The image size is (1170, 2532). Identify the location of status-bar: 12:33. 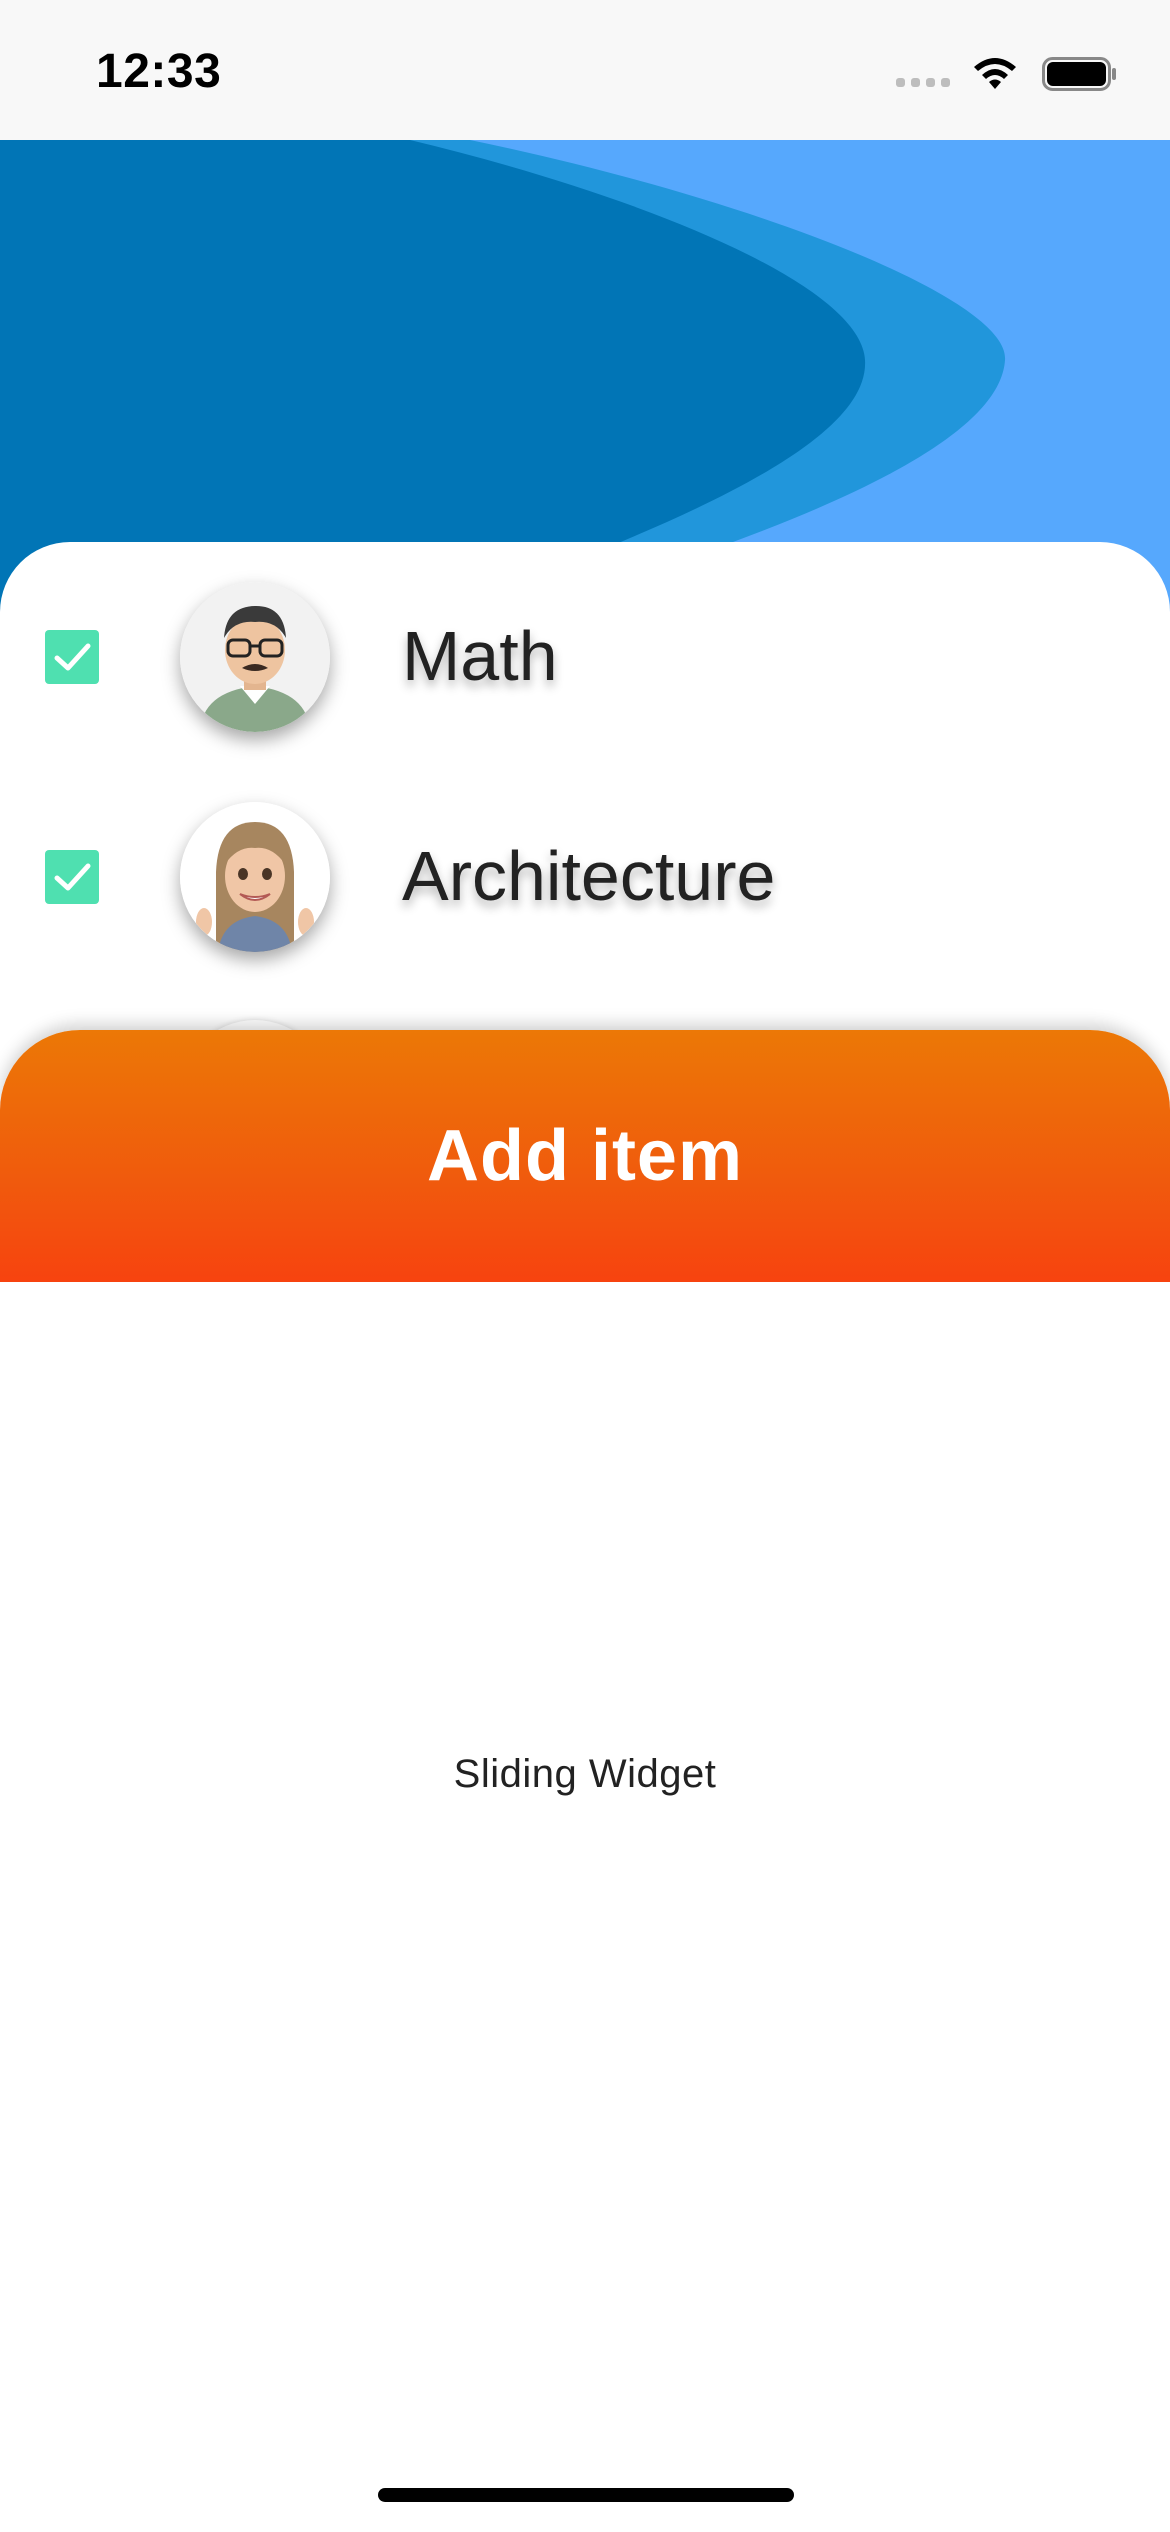
(585, 70).